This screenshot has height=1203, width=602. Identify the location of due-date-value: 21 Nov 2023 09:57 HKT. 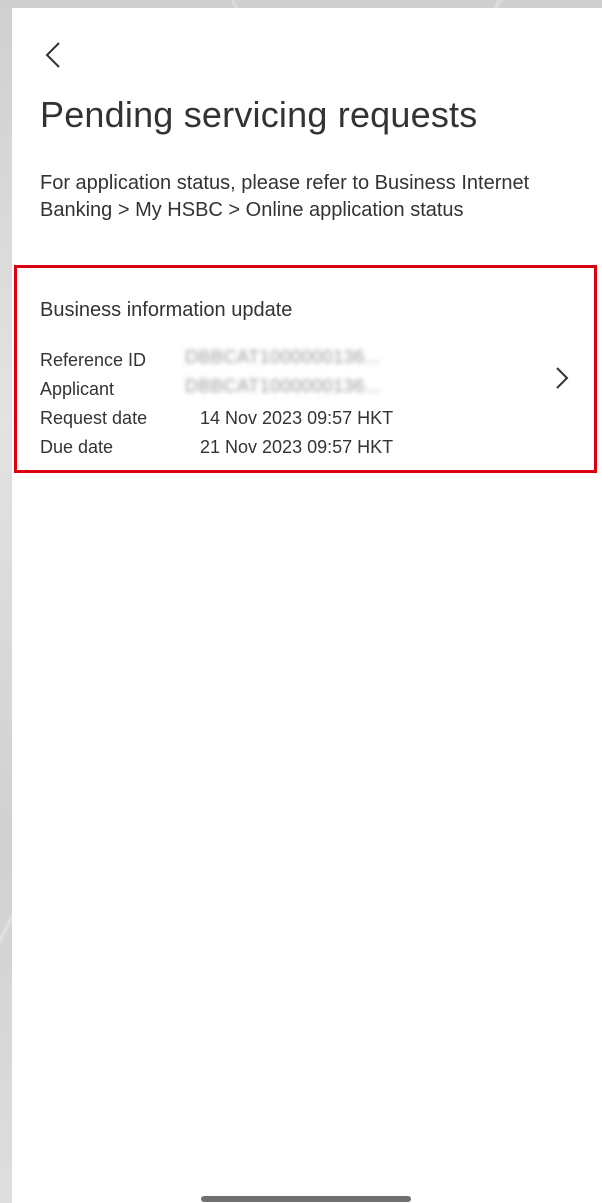
(297, 447).